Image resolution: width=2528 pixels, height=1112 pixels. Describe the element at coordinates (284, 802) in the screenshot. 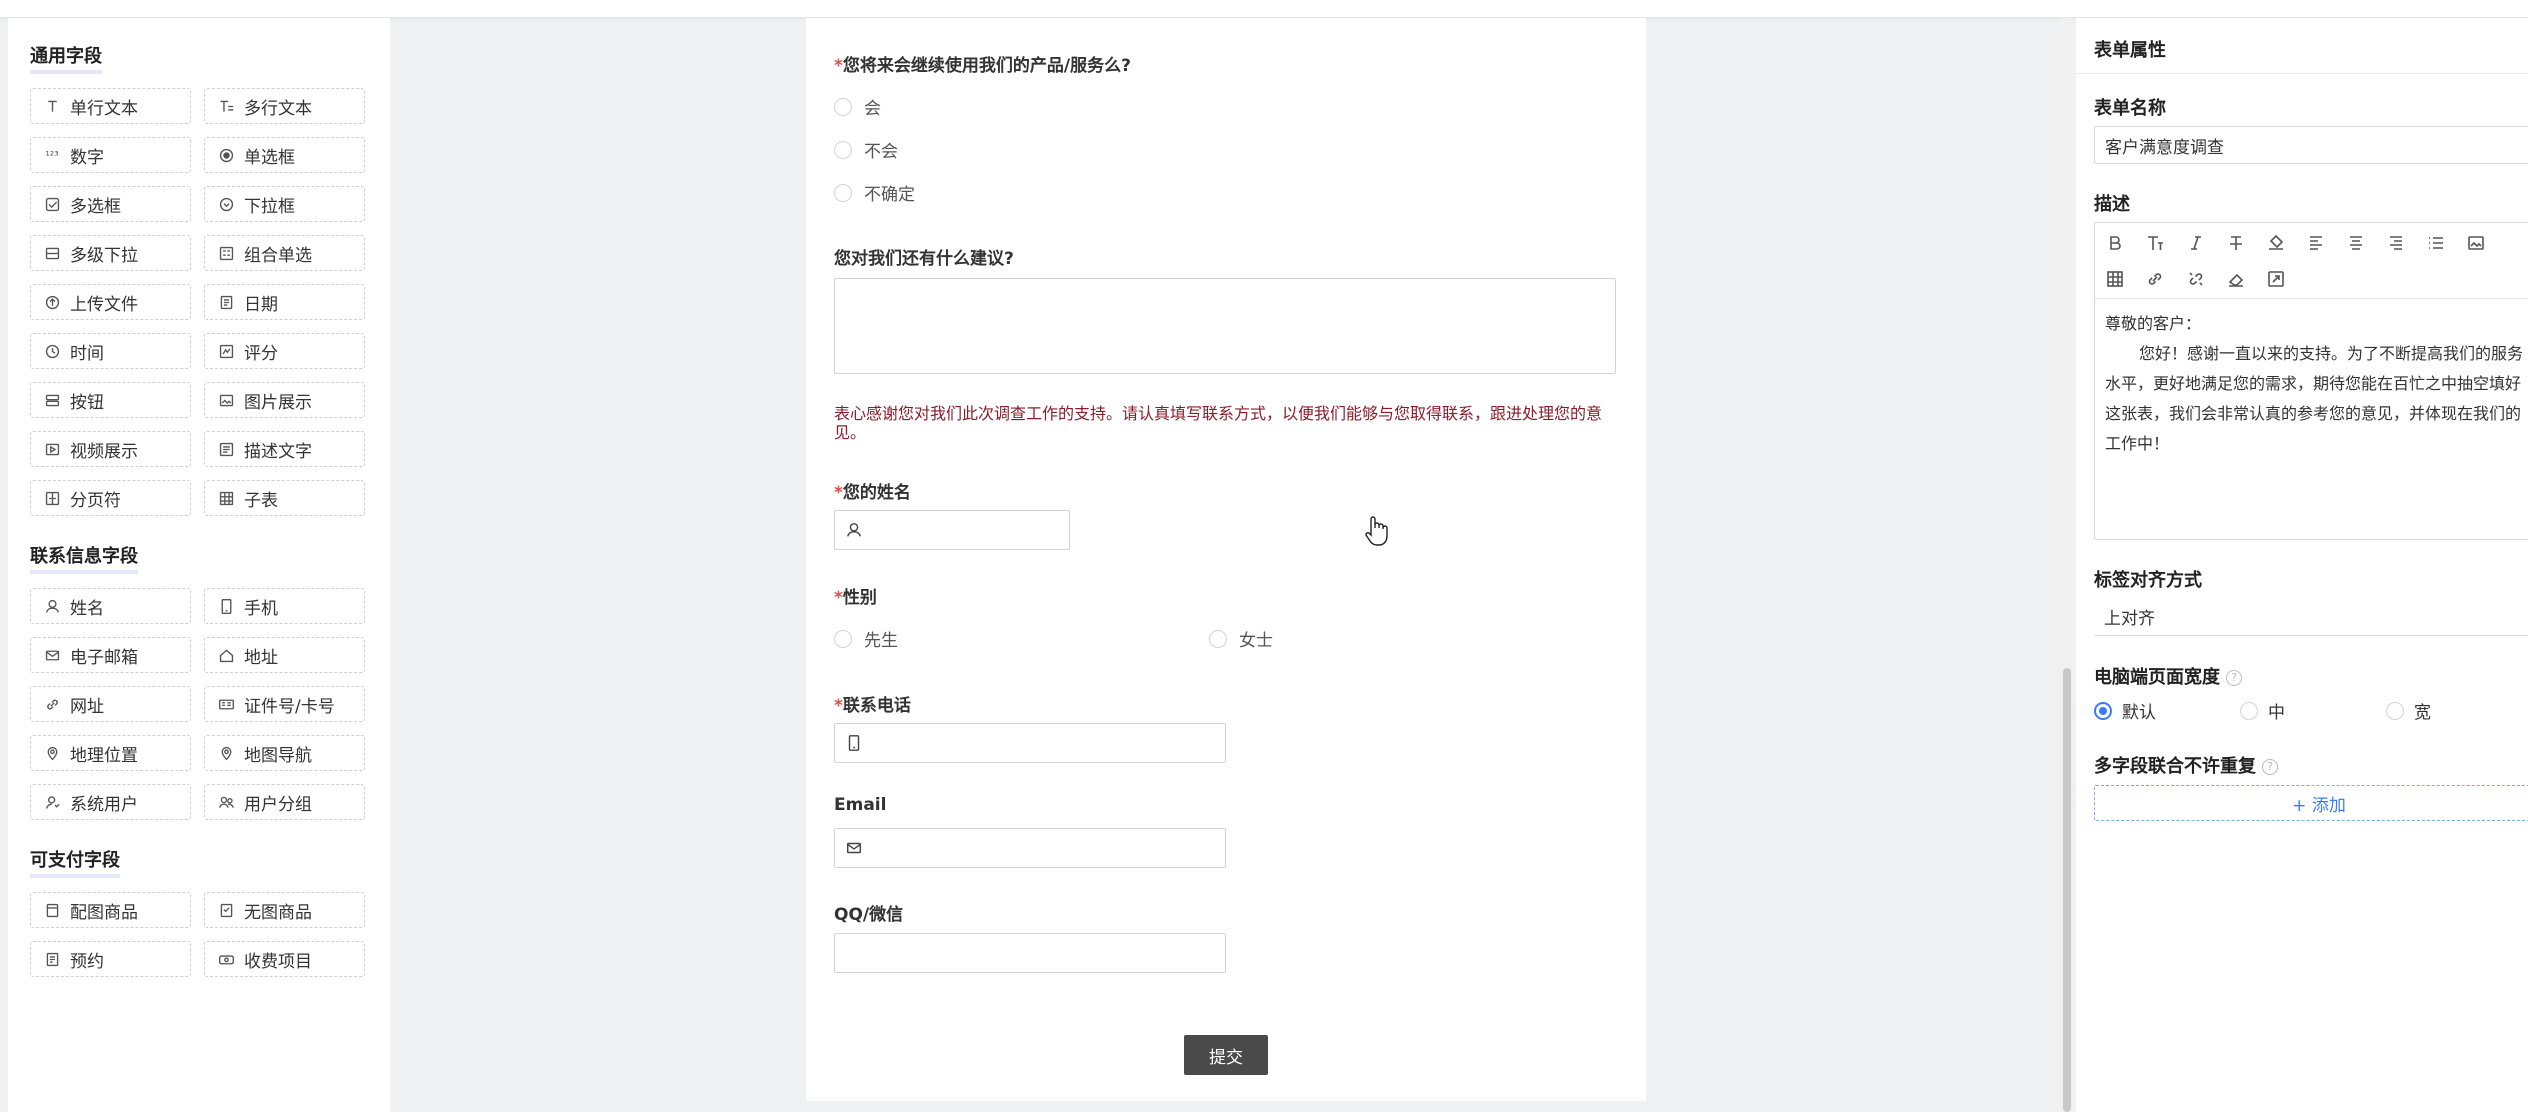

I see `field-user-group: 用户分组` at that location.